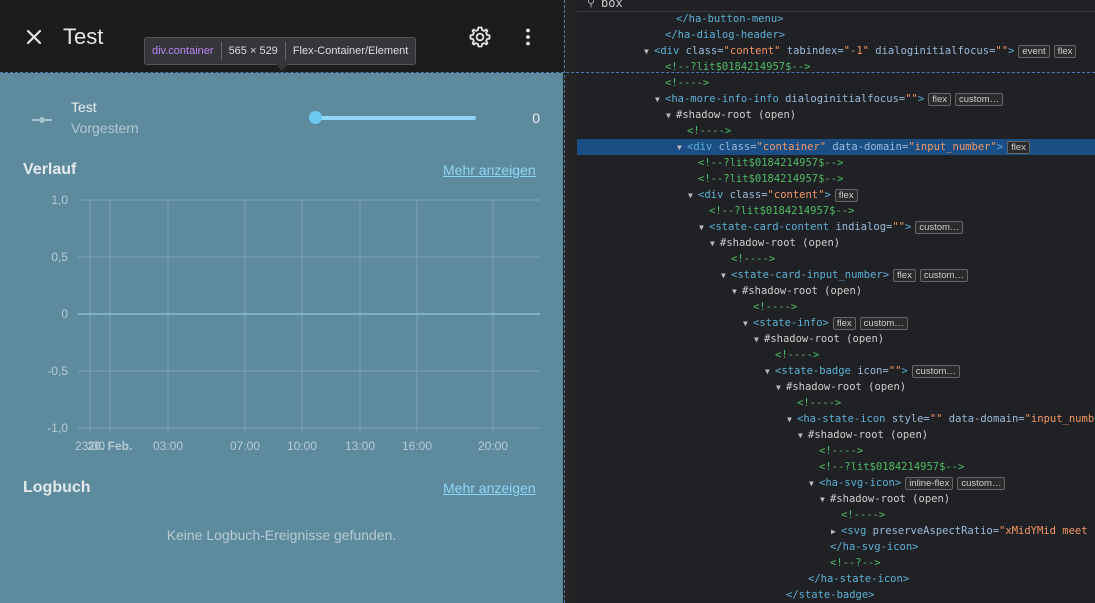 This screenshot has height=603, width=1095. Describe the element at coordinates (105, 128) in the screenshot. I see `entity-last-changed: Vorgestern` at that location.